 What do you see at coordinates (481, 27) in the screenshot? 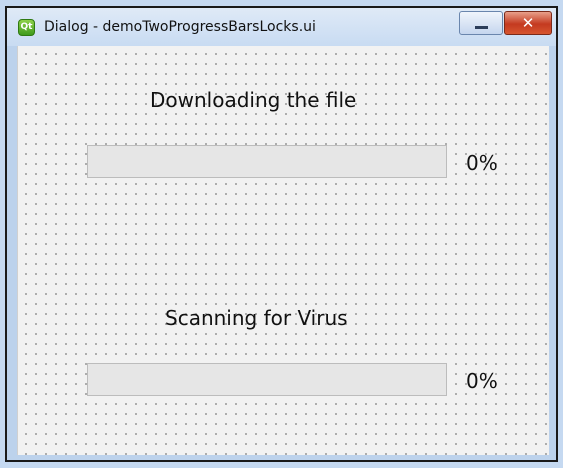
I see `minimize-icon` at bounding box center [481, 27].